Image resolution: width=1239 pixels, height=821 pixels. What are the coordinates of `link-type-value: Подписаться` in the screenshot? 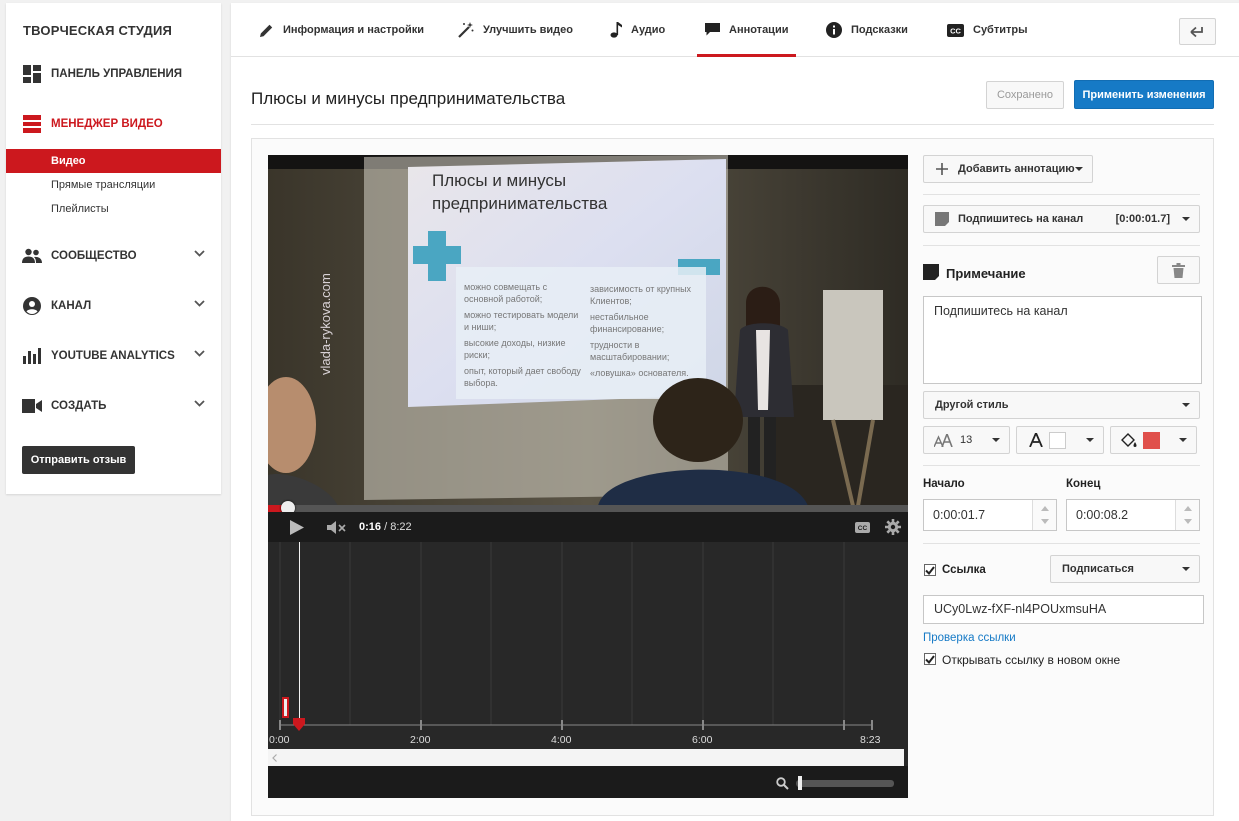 It's located at (1098, 569).